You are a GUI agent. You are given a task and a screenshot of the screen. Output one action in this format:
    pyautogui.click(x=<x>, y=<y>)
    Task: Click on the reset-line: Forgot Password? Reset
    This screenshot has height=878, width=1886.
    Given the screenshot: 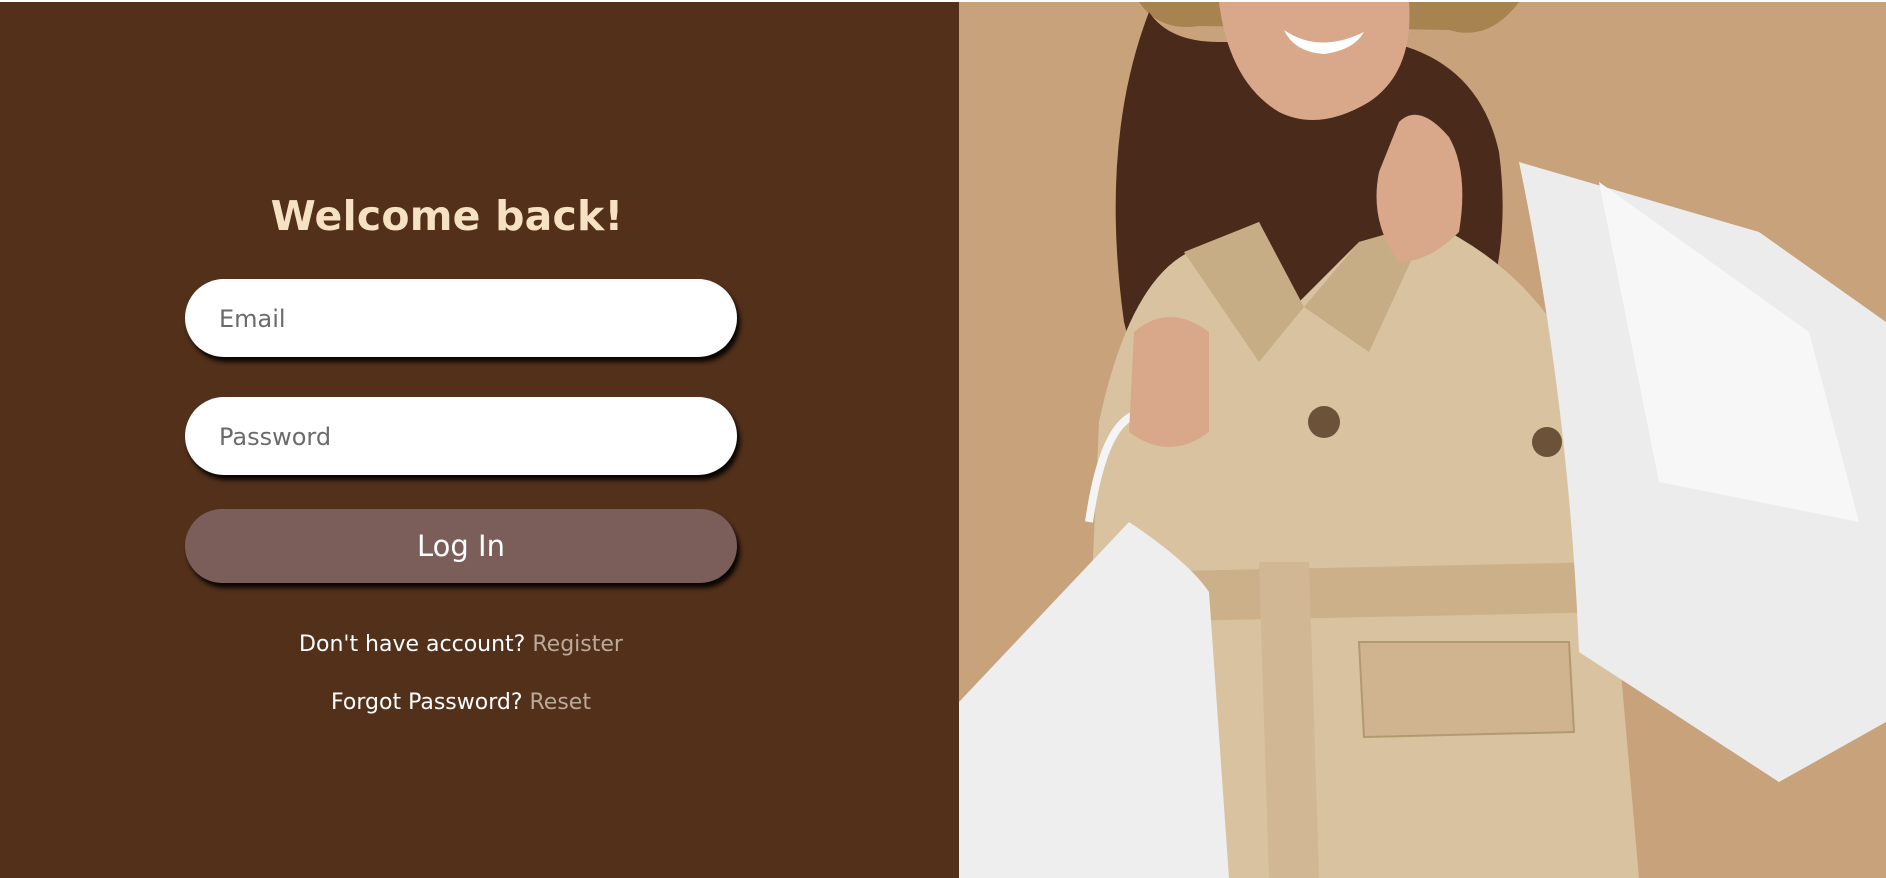 What is the action you would take?
    pyautogui.click(x=461, y=702)
    